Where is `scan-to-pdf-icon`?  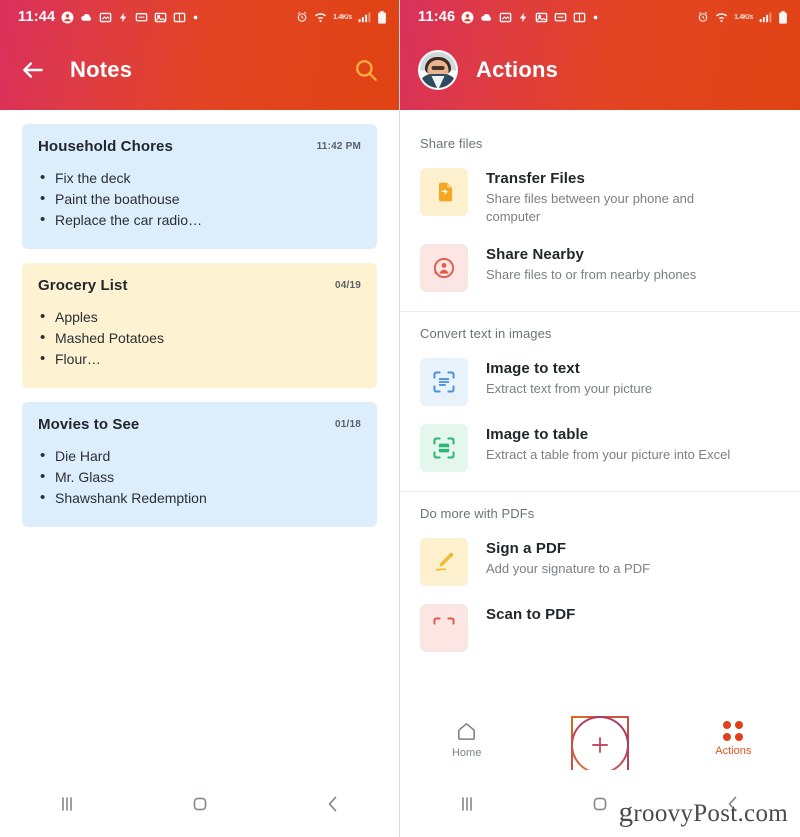
scan-to-pdf-icon is located at coordinates (444, 628).